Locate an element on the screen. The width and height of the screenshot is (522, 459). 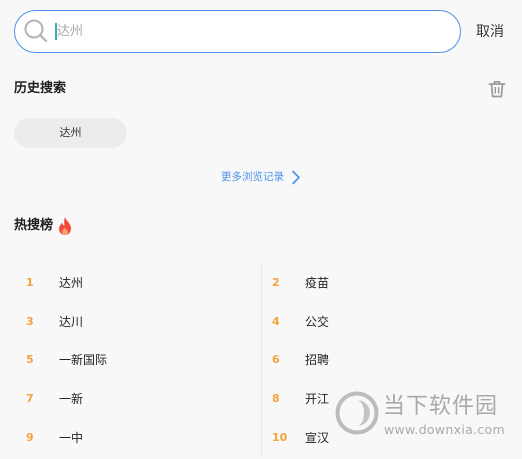
hot-rank: 2 is located at coordinates (276, 282).